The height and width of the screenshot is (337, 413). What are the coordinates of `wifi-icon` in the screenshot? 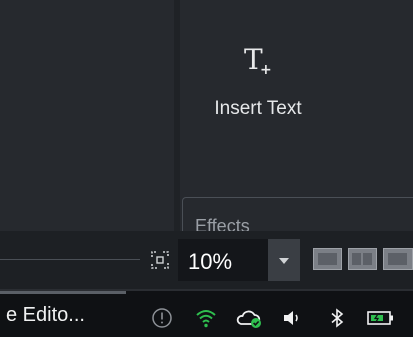 It's located at (206, 318).